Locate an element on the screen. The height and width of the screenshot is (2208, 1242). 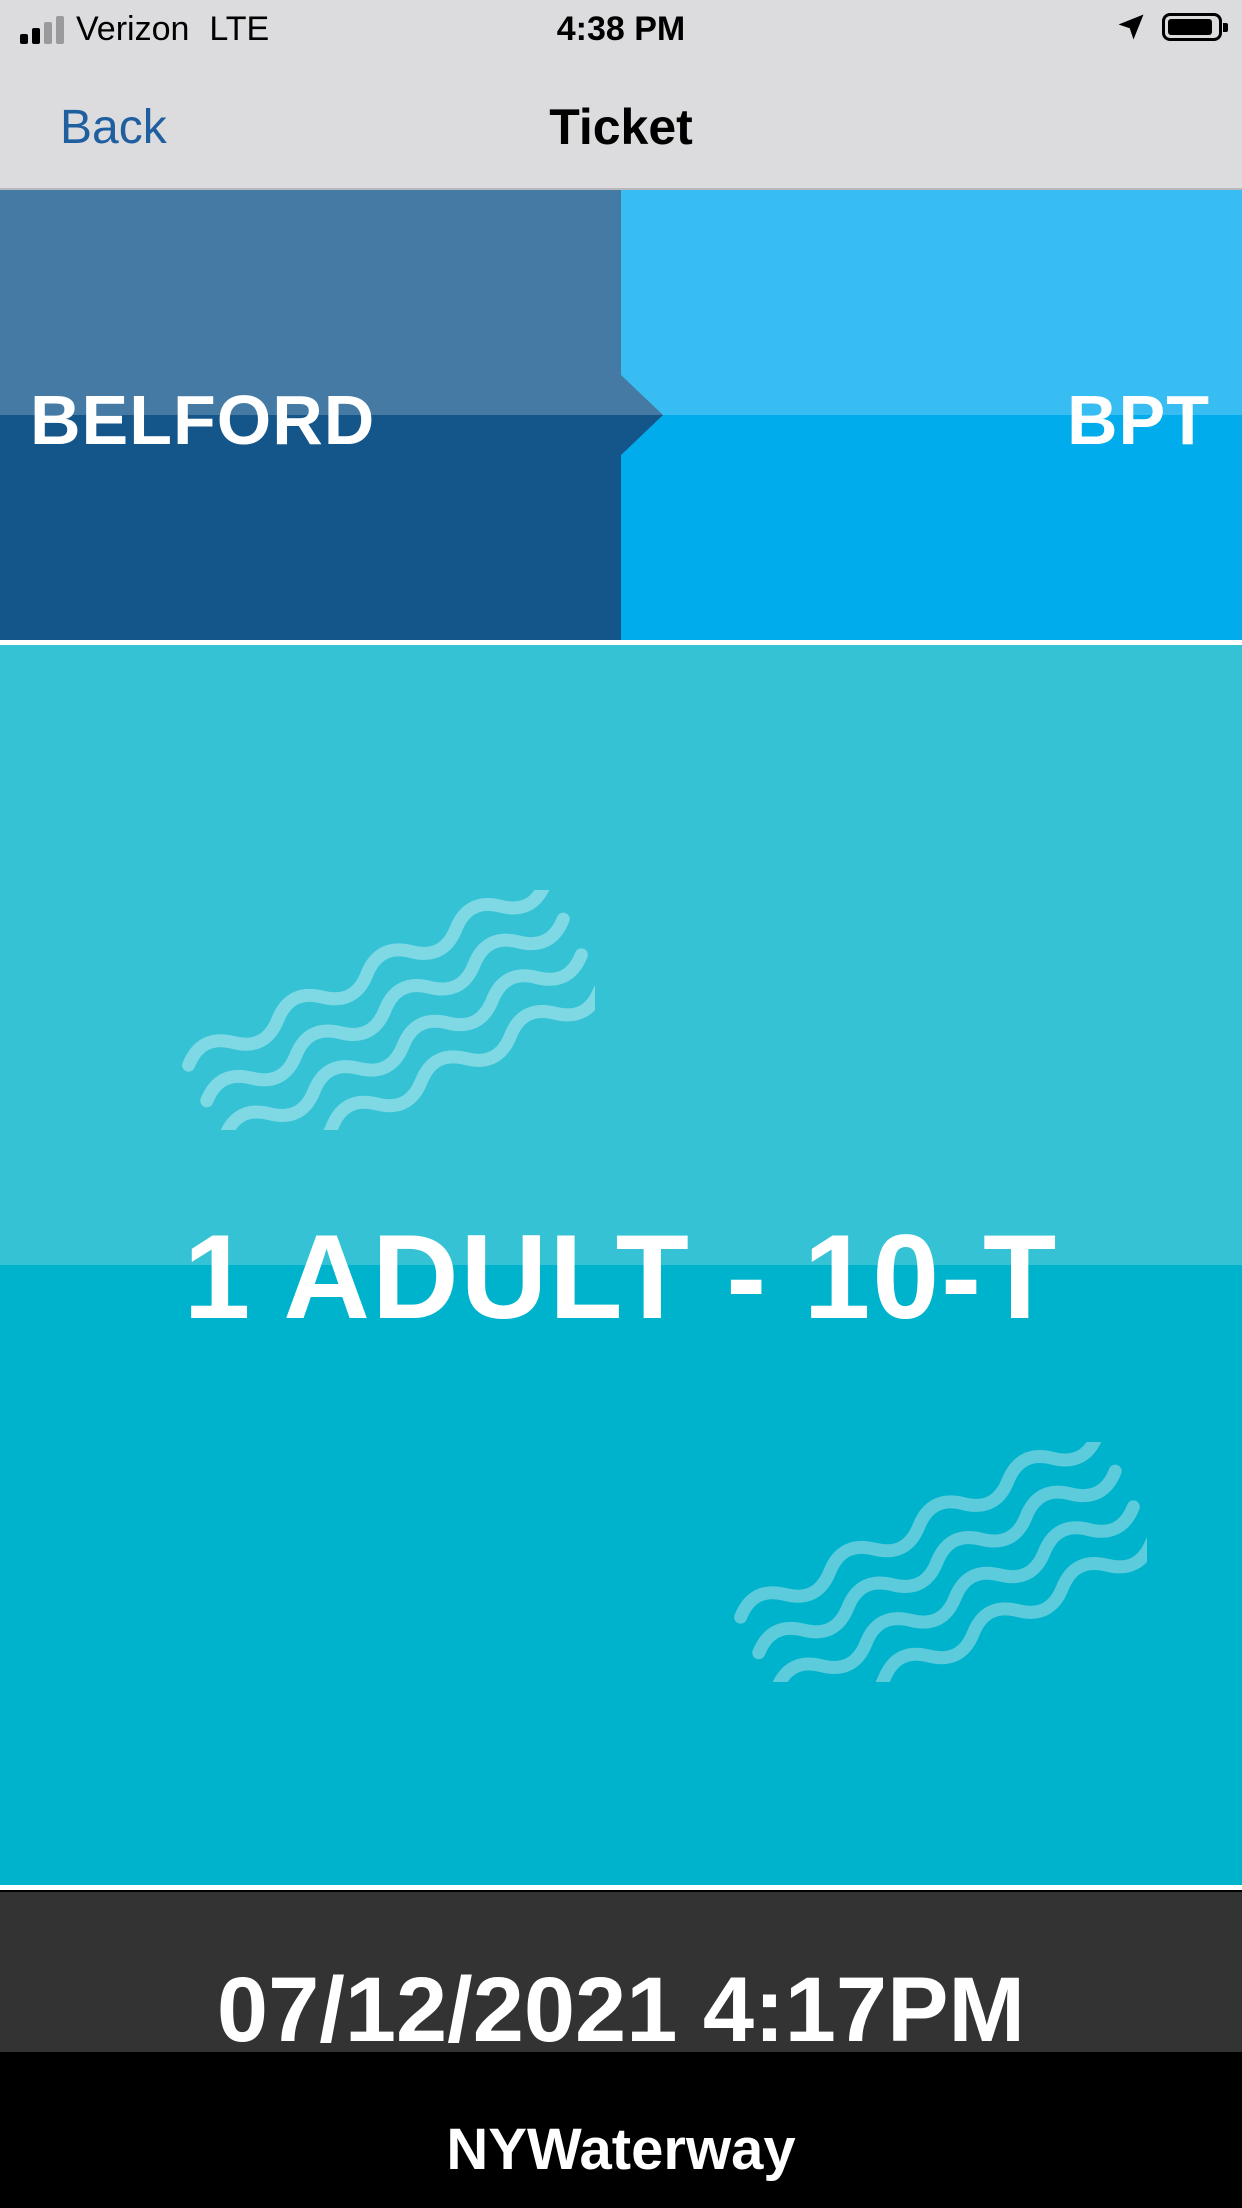
route-arrow-icon is located at coordinates (642, 415).